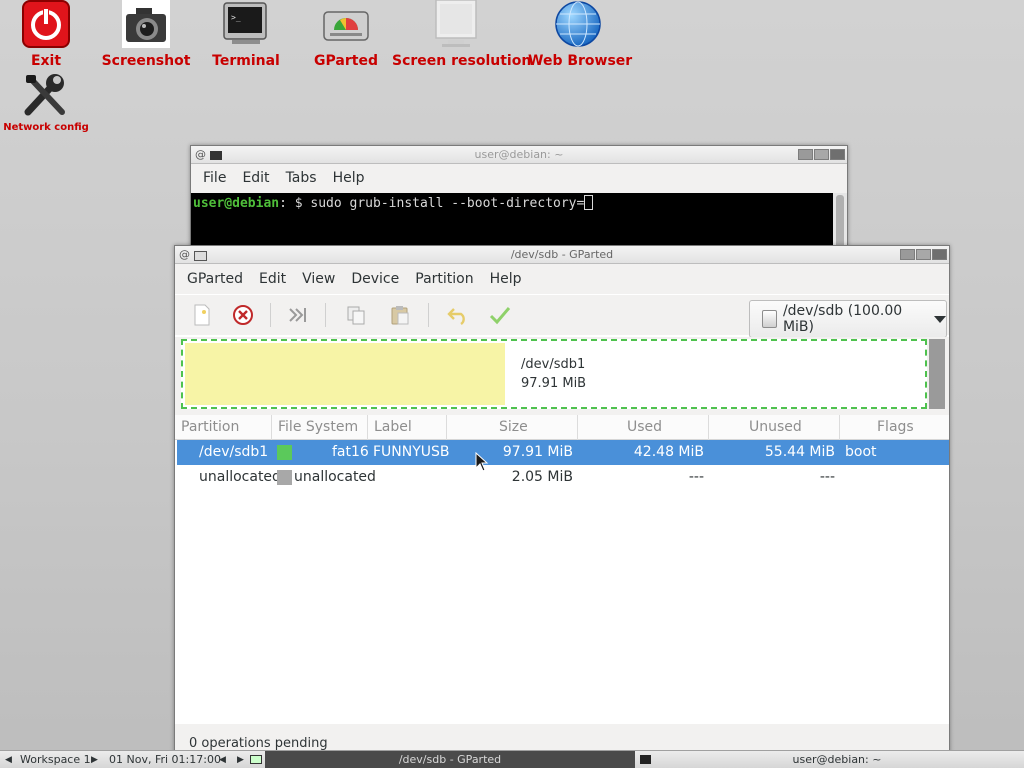  I want to click on row-size: 97.91 MiB, so click(537, 452).